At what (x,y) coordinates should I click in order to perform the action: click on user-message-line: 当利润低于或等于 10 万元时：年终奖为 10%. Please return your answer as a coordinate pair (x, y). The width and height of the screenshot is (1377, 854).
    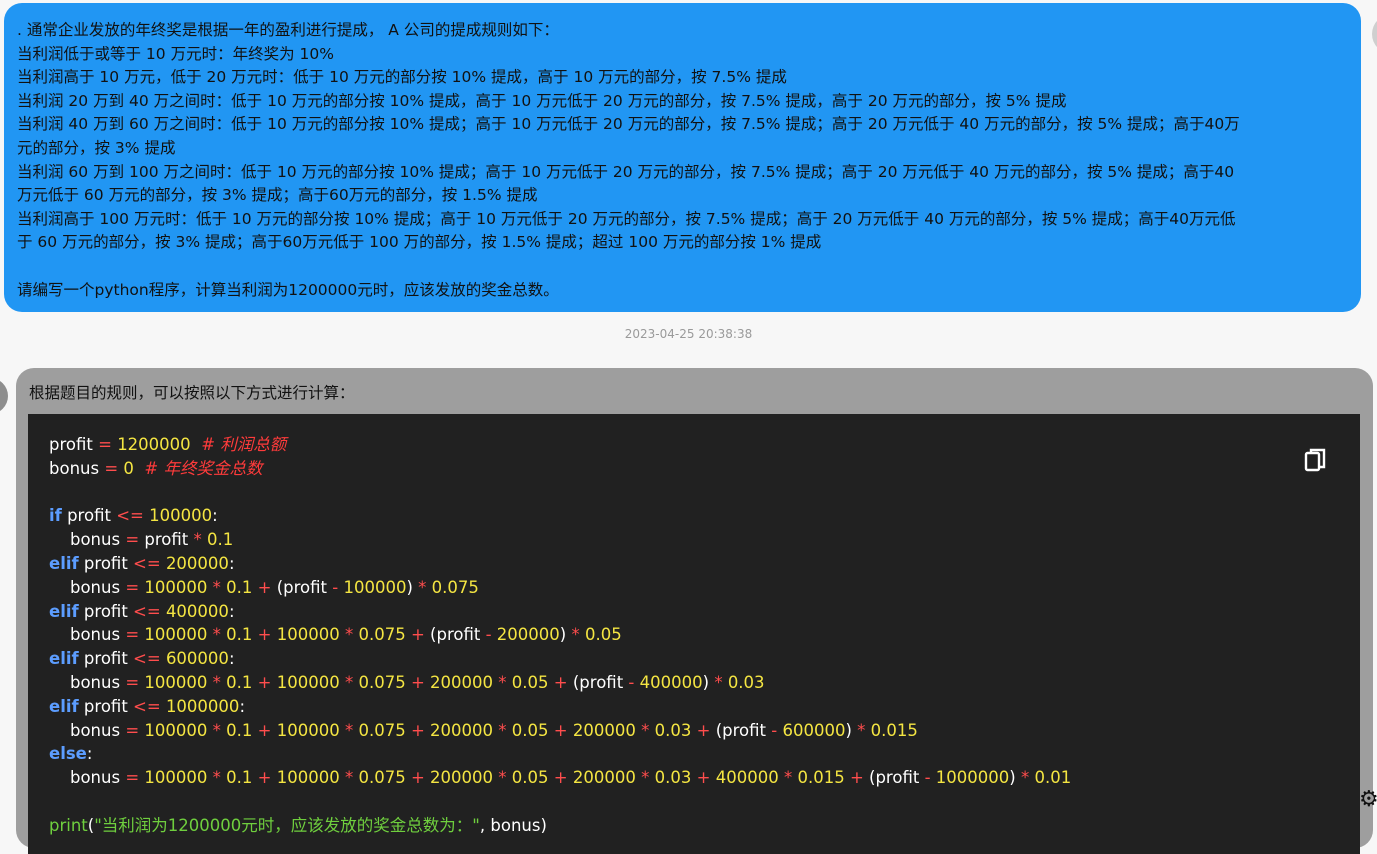
    Looking at the image, I should click on (175, 53).